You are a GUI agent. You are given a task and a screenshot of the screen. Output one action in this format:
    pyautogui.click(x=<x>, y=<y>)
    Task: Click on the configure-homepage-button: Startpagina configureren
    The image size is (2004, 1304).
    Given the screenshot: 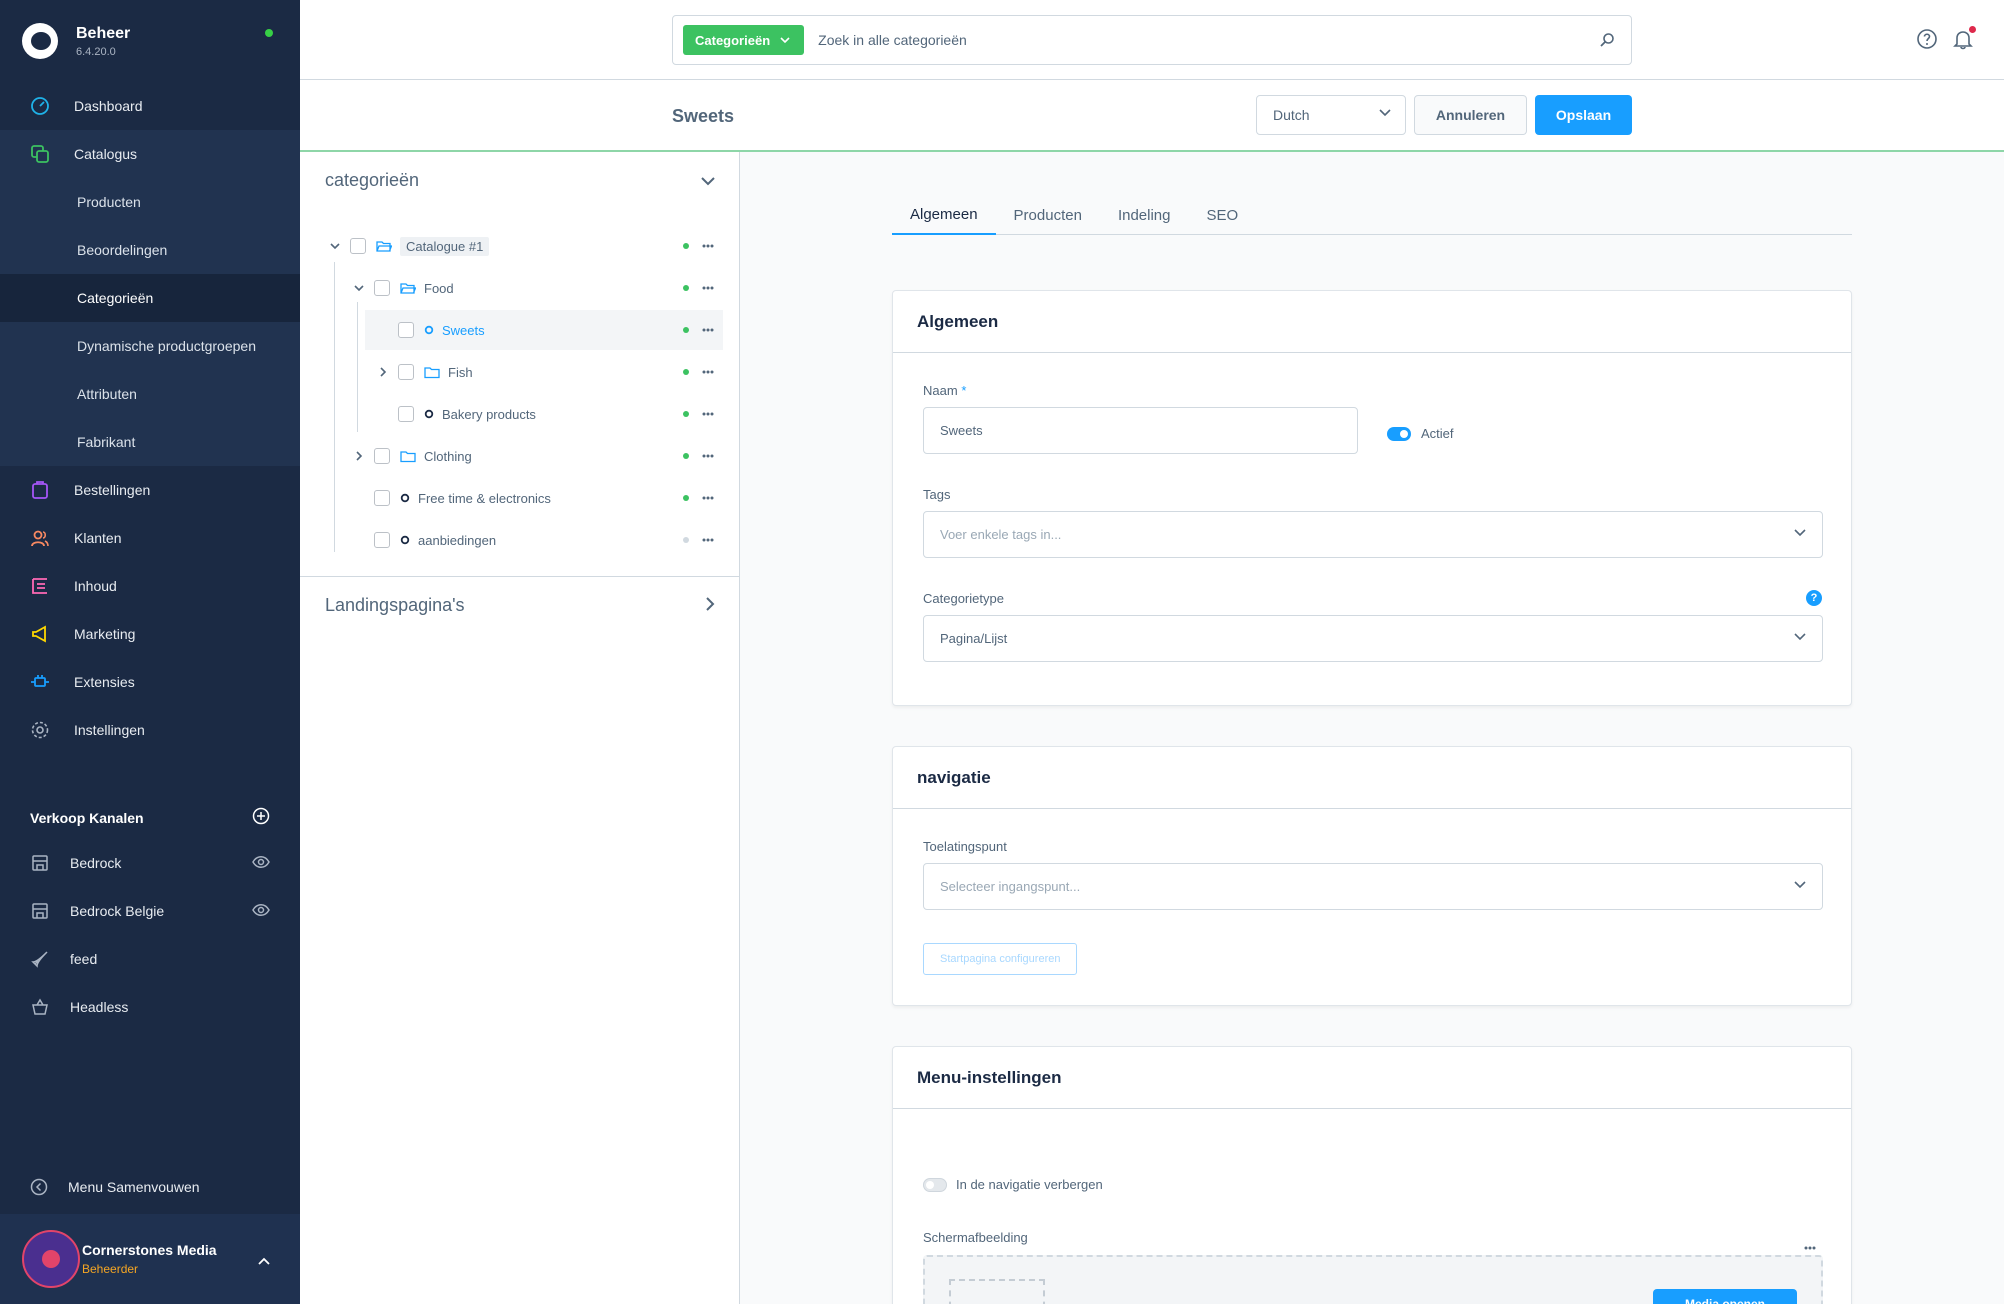 What is the action you would take?
    pyautogui.click(x=1000, y=959)
    